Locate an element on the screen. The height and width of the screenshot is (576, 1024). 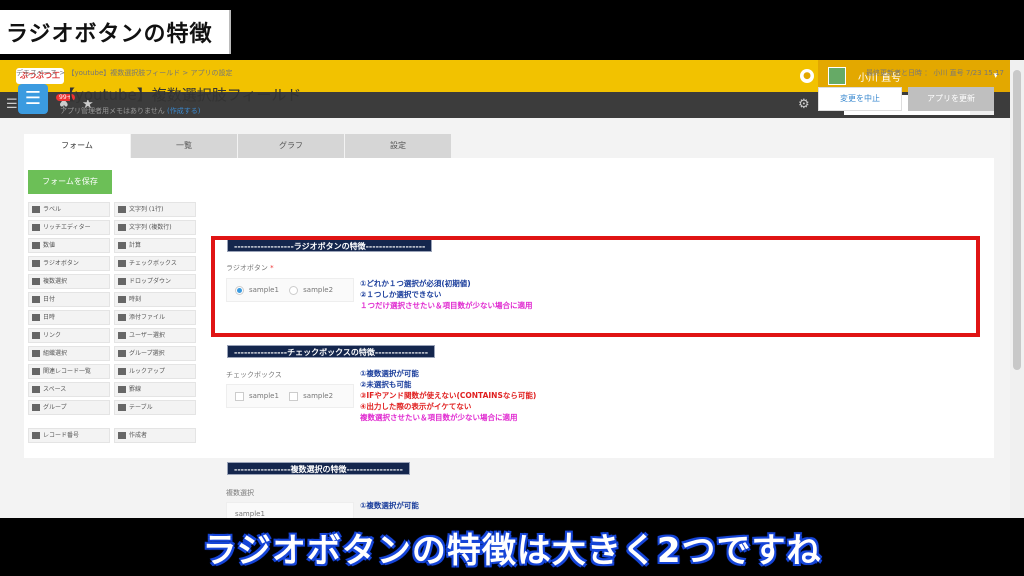
palette-item-label: 組織選択 is located at coordinates (55, 353).